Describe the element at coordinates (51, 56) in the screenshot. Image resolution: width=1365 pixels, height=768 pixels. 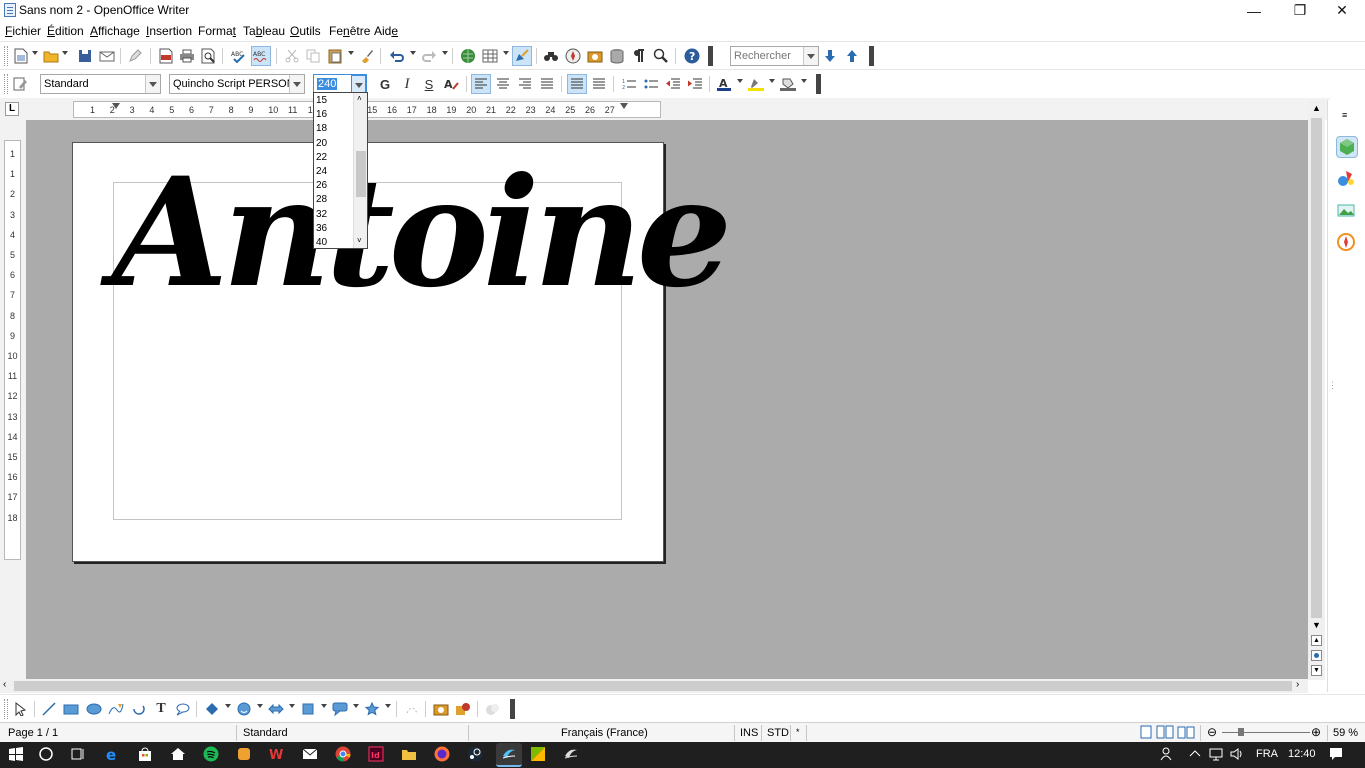
I see `open-folder-icon` at that location.